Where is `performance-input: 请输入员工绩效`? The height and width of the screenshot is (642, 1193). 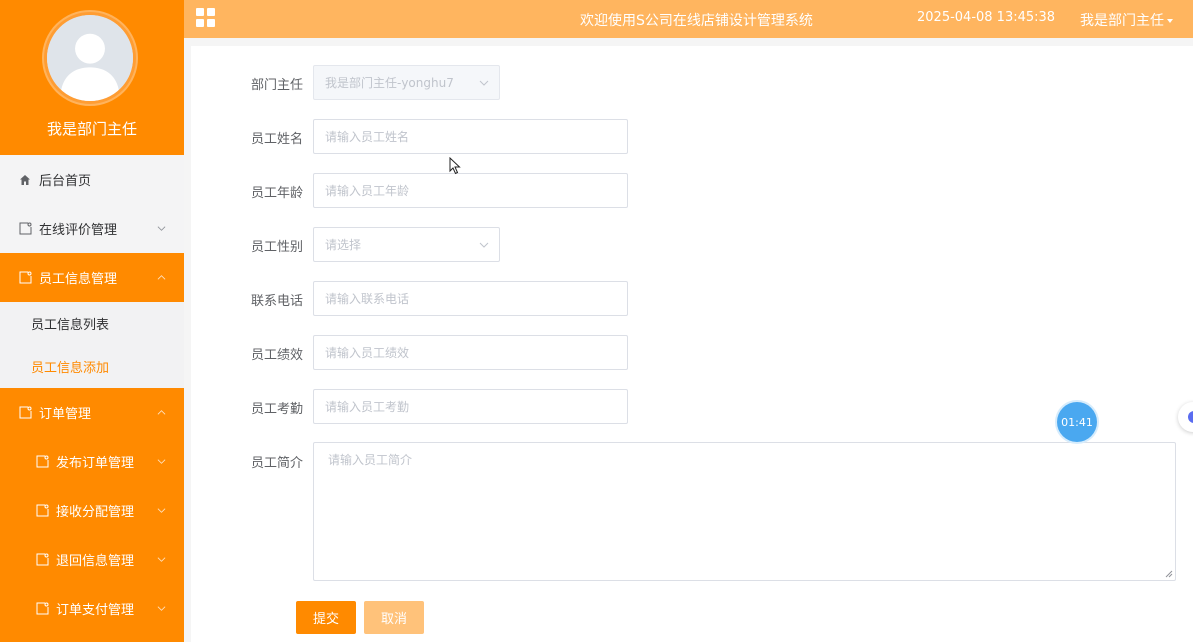
performance-input: 请输入员工绩效 is located at coordinates (470, 352).